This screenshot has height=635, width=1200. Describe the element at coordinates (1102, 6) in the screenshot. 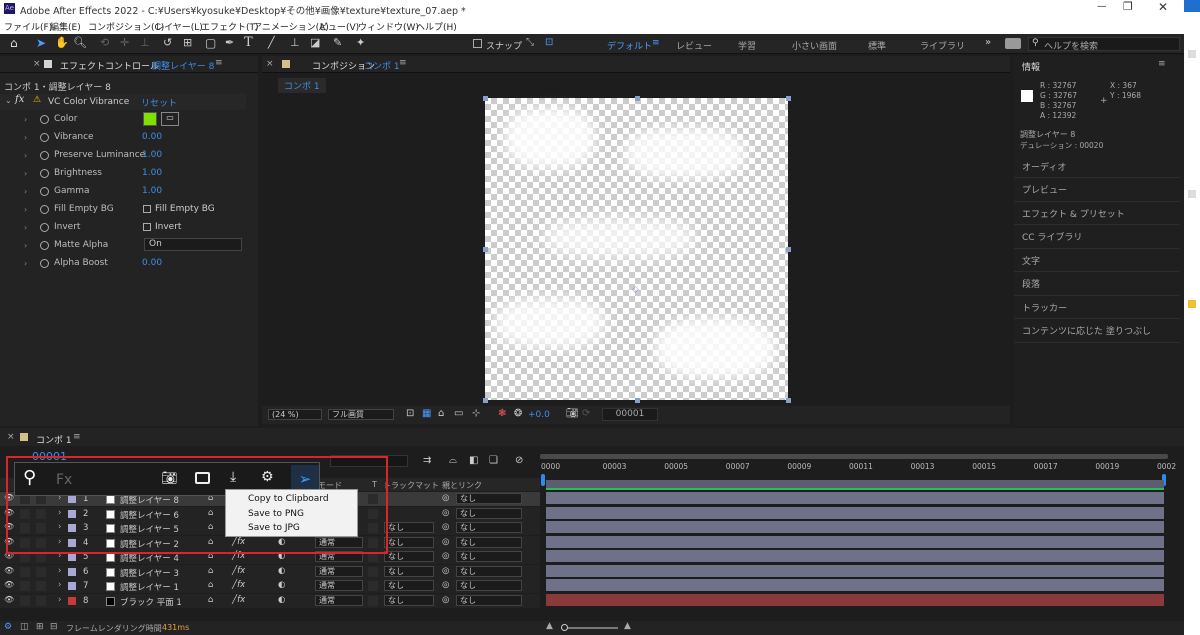

I see `minimize-button: —` at that location.